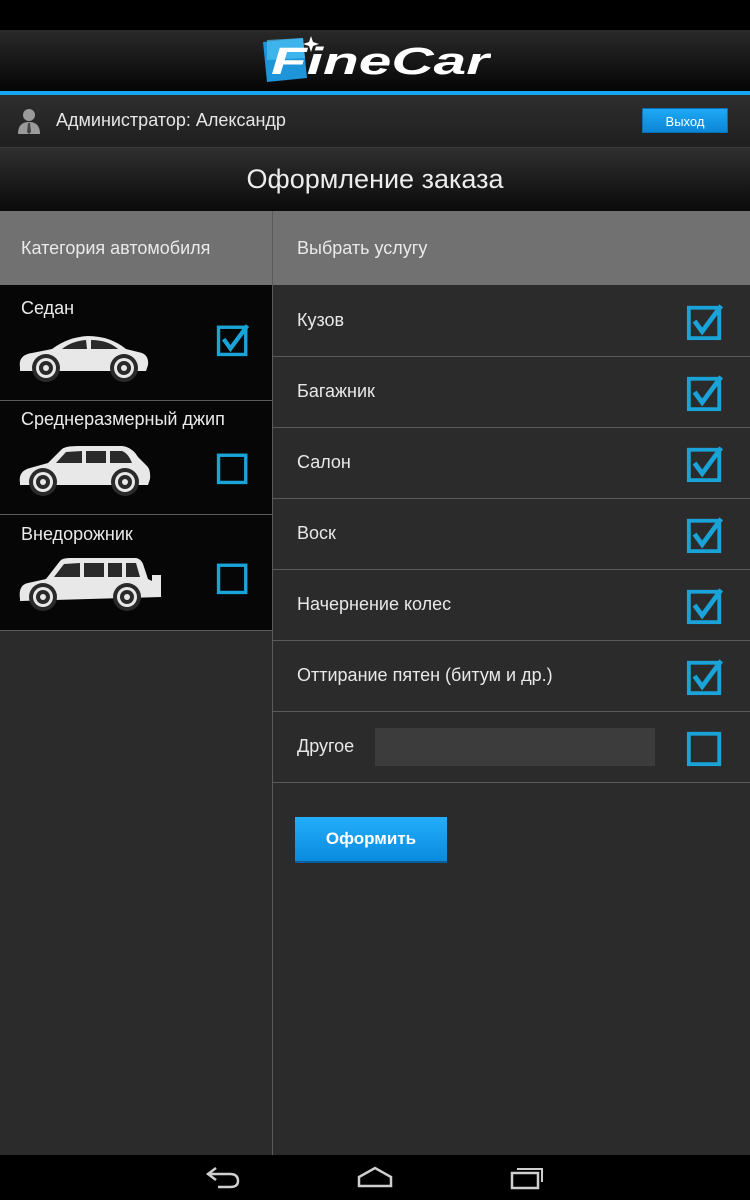  What do you see at coordinates (425, 675) in the screenshot?
I see `service-label: Оттирание пятен (битум и др.)` at bounding box center [425, 675].